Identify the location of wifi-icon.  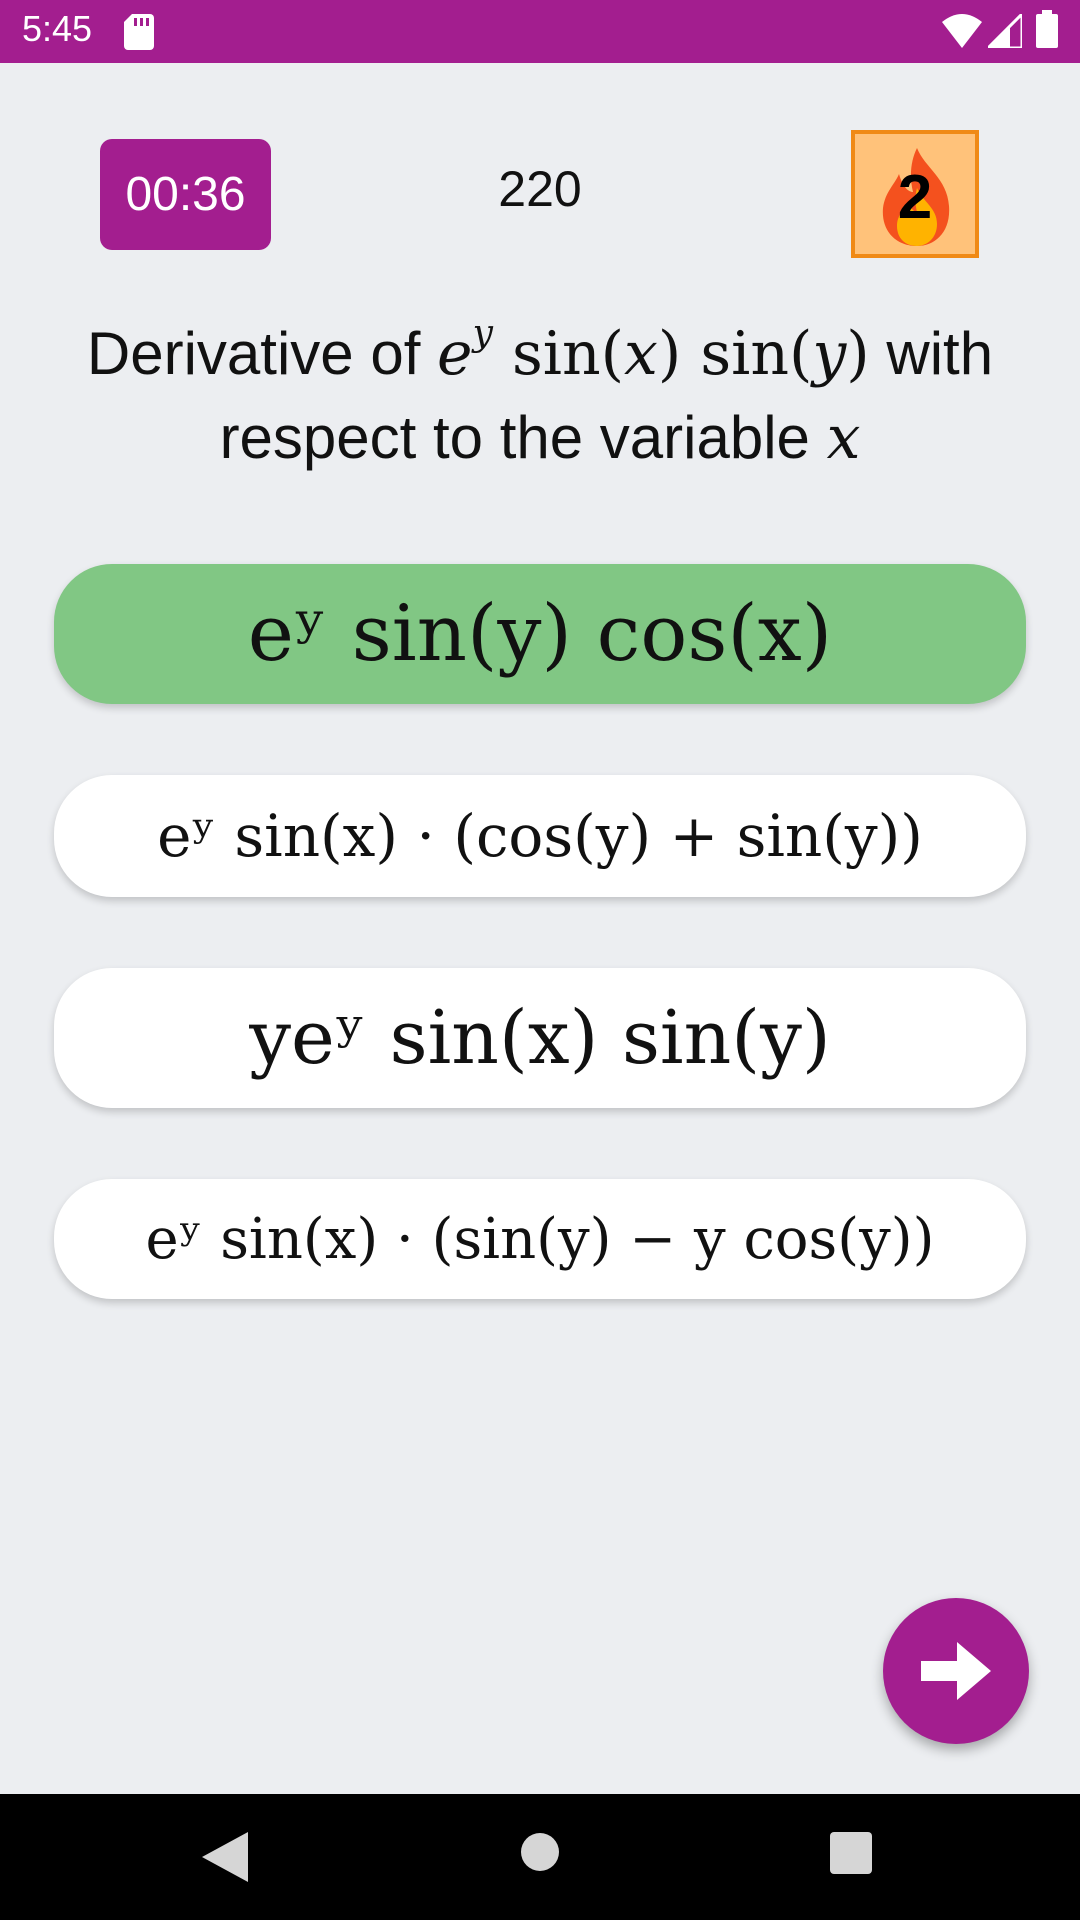
(962, 31).